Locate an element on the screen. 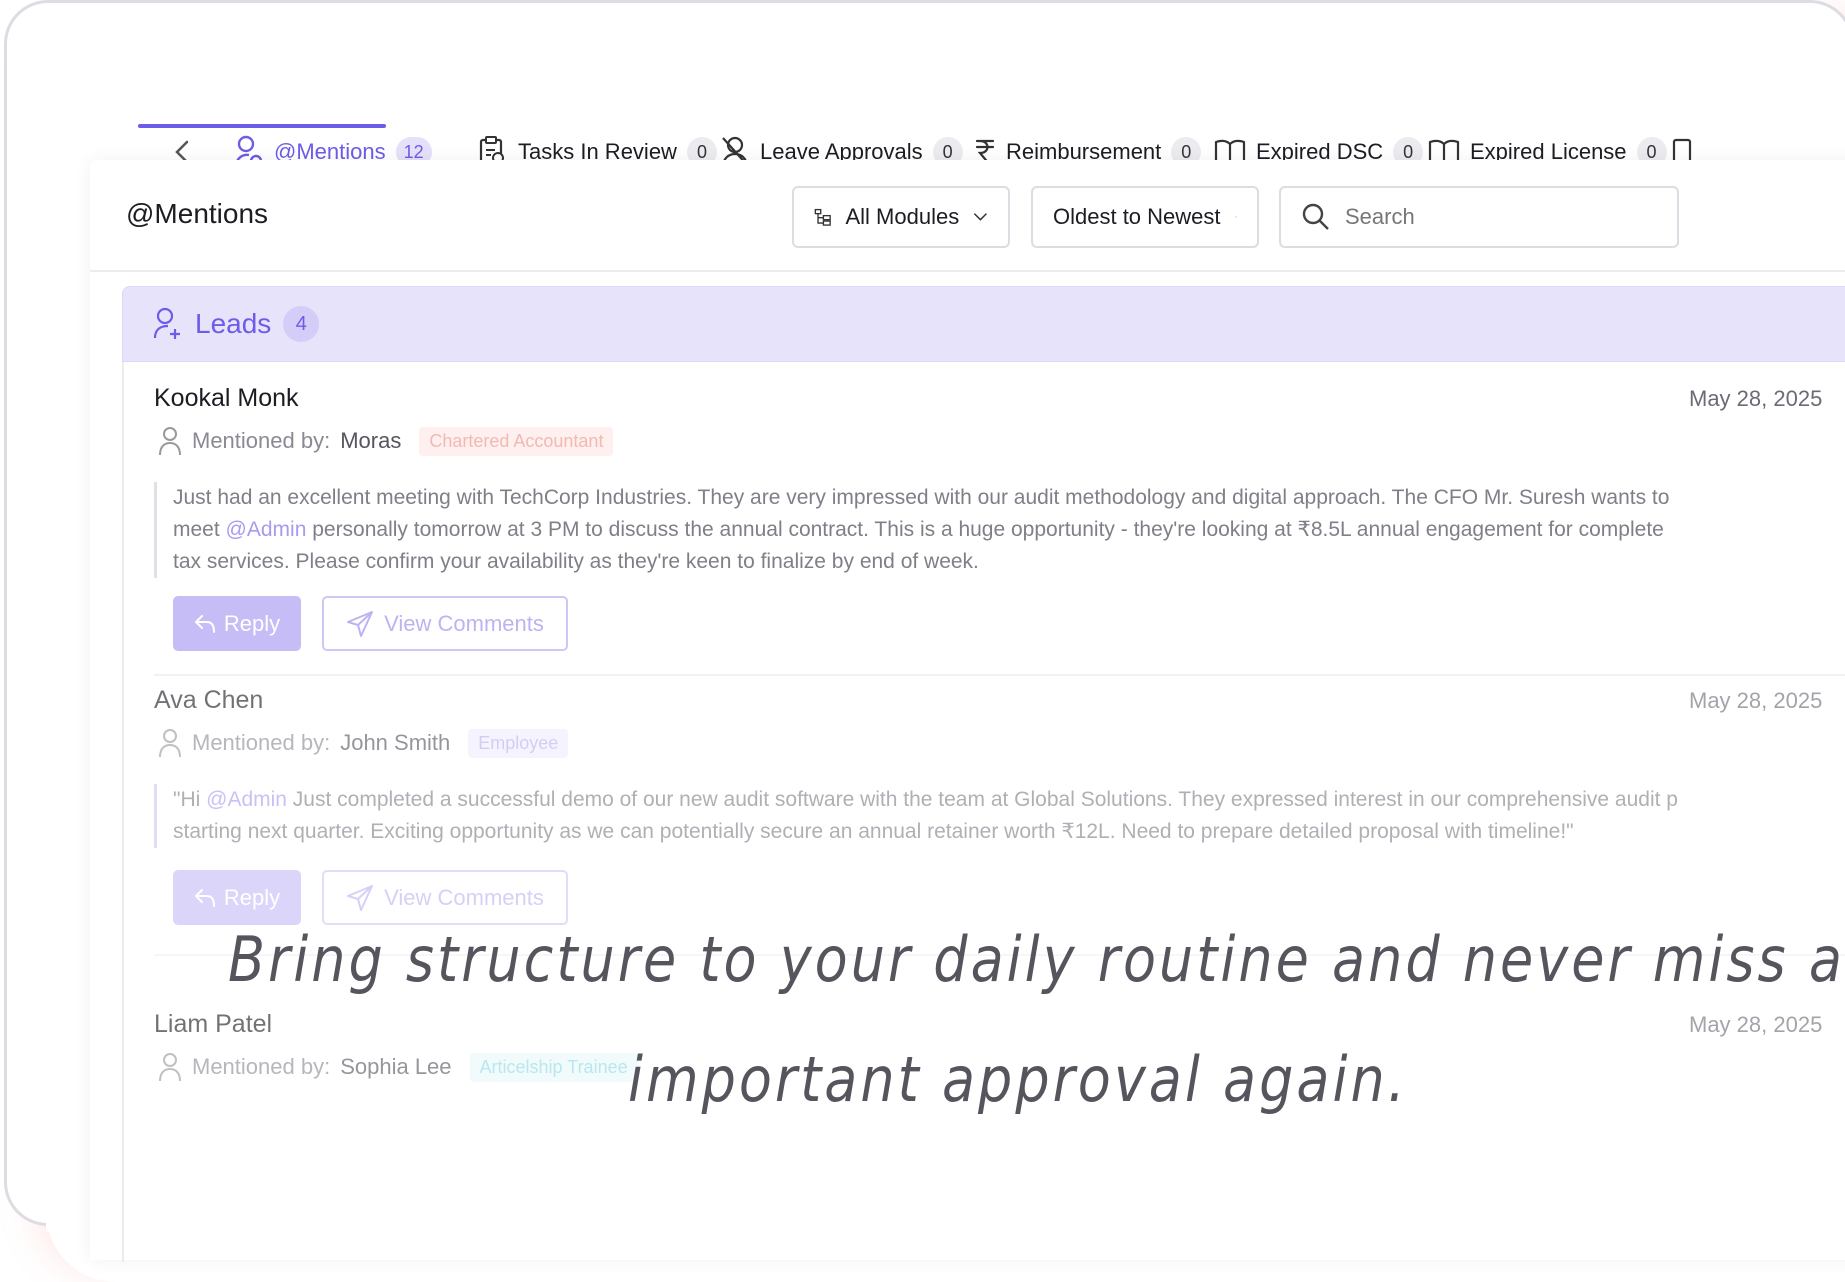 The image size is (1845, 1282). section-count-badge: 4 is located at coordinates (301, 324).